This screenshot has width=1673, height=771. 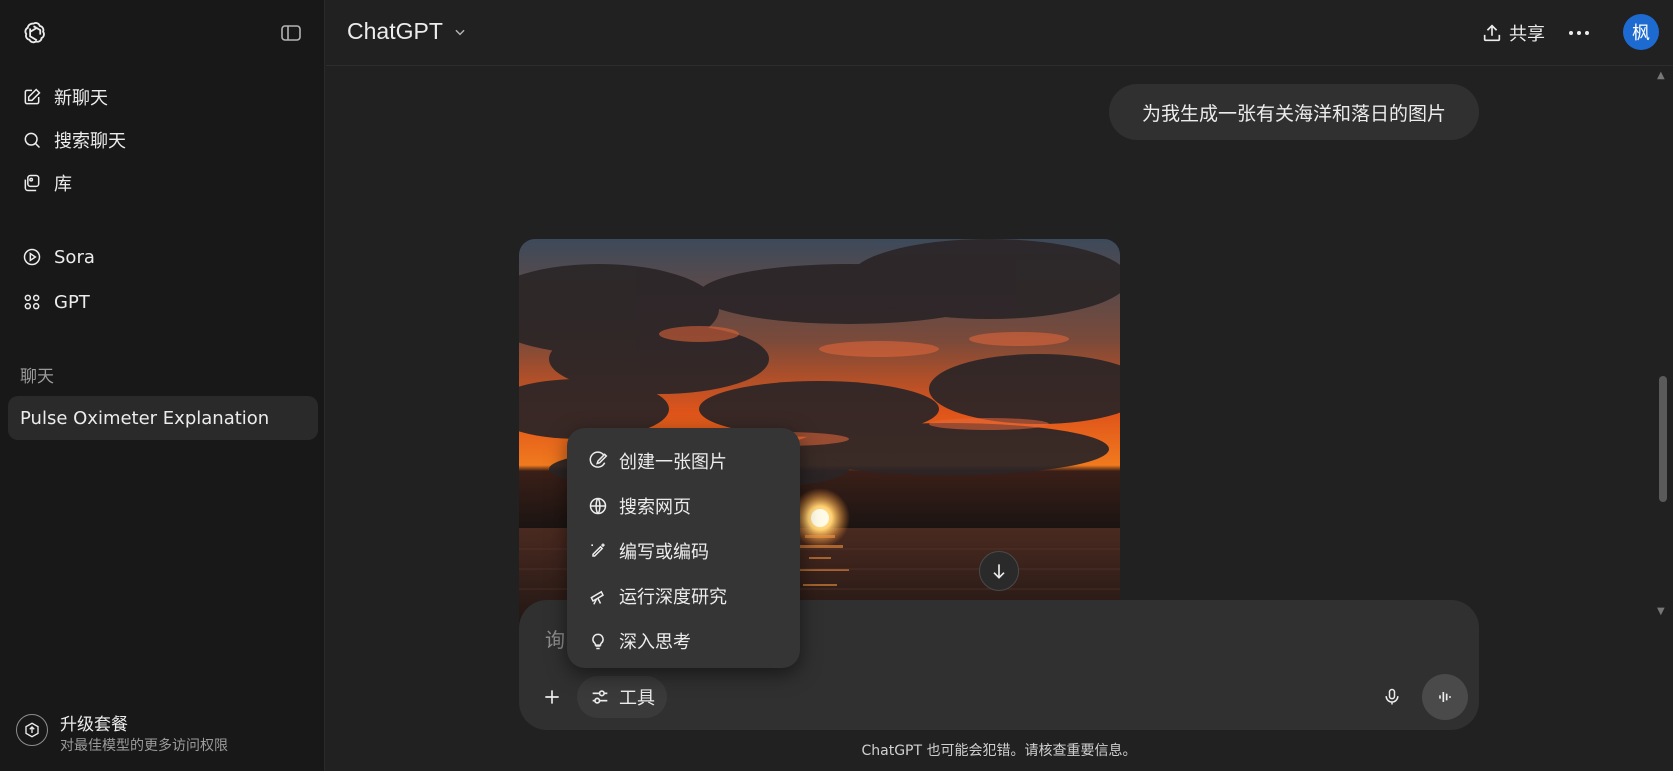 I want to click on sidebar-header, so click(x=162, y=33).